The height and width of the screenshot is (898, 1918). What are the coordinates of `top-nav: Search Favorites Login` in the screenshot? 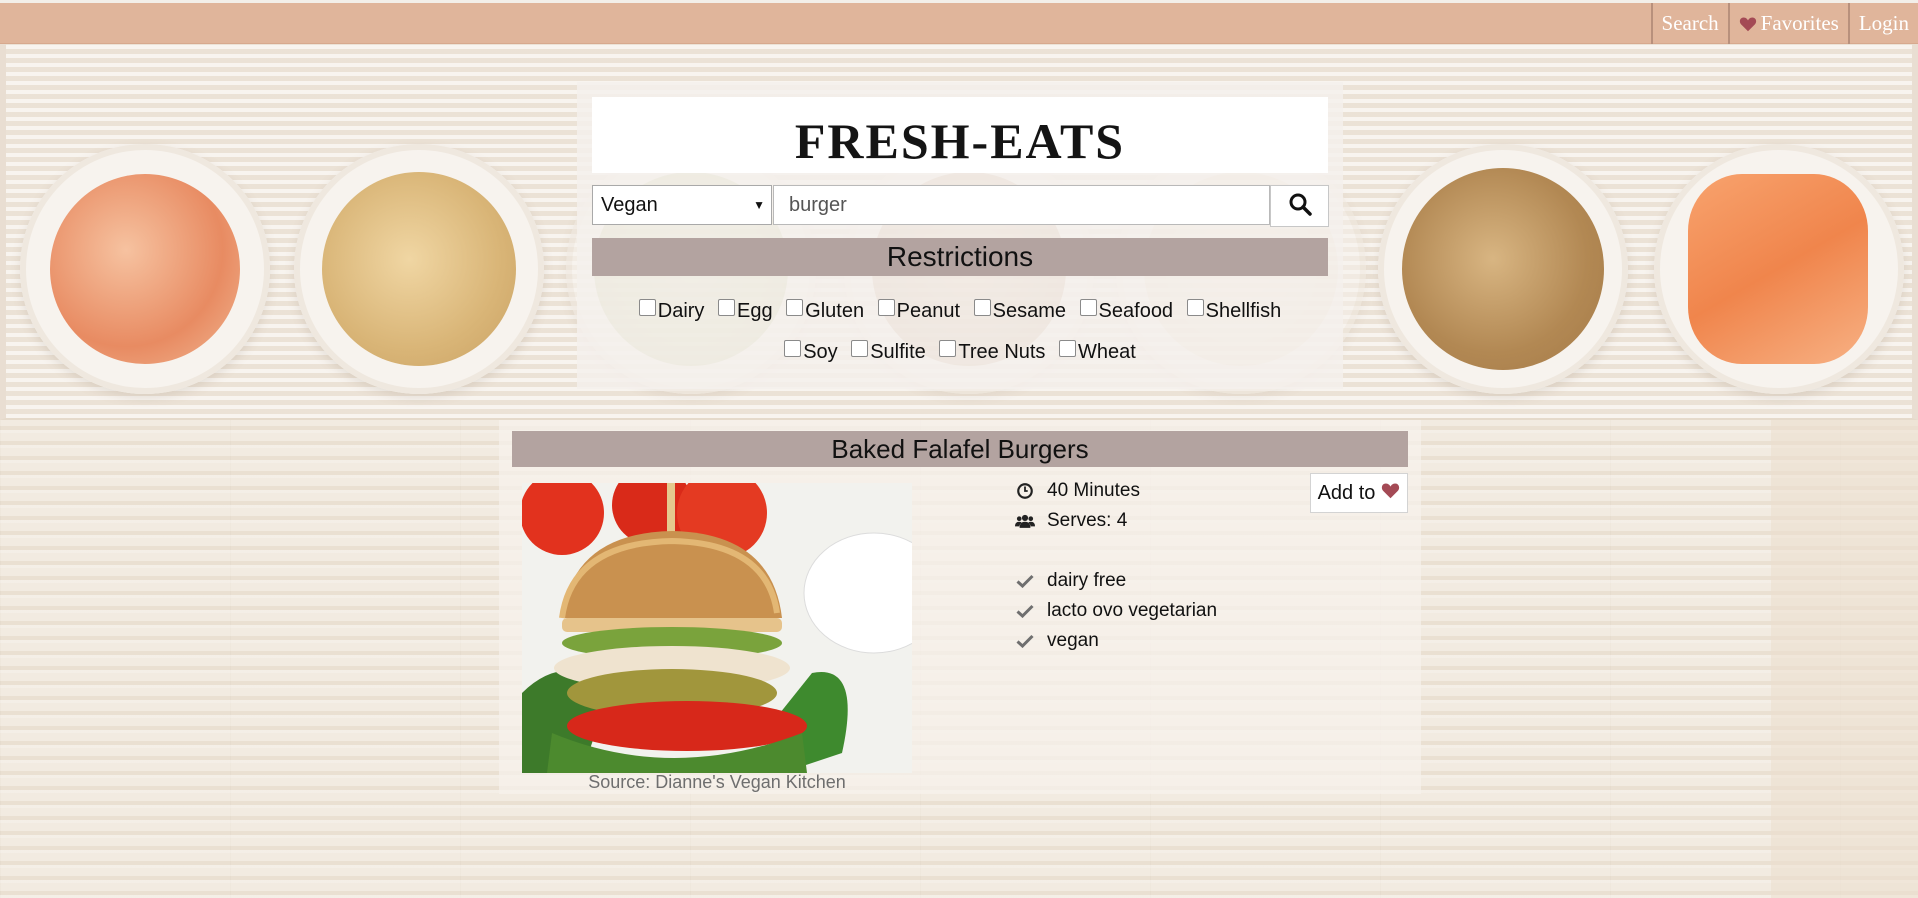 It's located at (959, 22).